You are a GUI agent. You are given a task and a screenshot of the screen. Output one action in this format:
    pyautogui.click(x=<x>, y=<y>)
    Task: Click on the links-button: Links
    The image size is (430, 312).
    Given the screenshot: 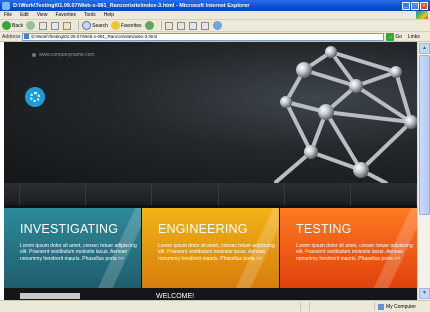 What is the action you would take?
    pyautogui.click(x=414, y=37)
    